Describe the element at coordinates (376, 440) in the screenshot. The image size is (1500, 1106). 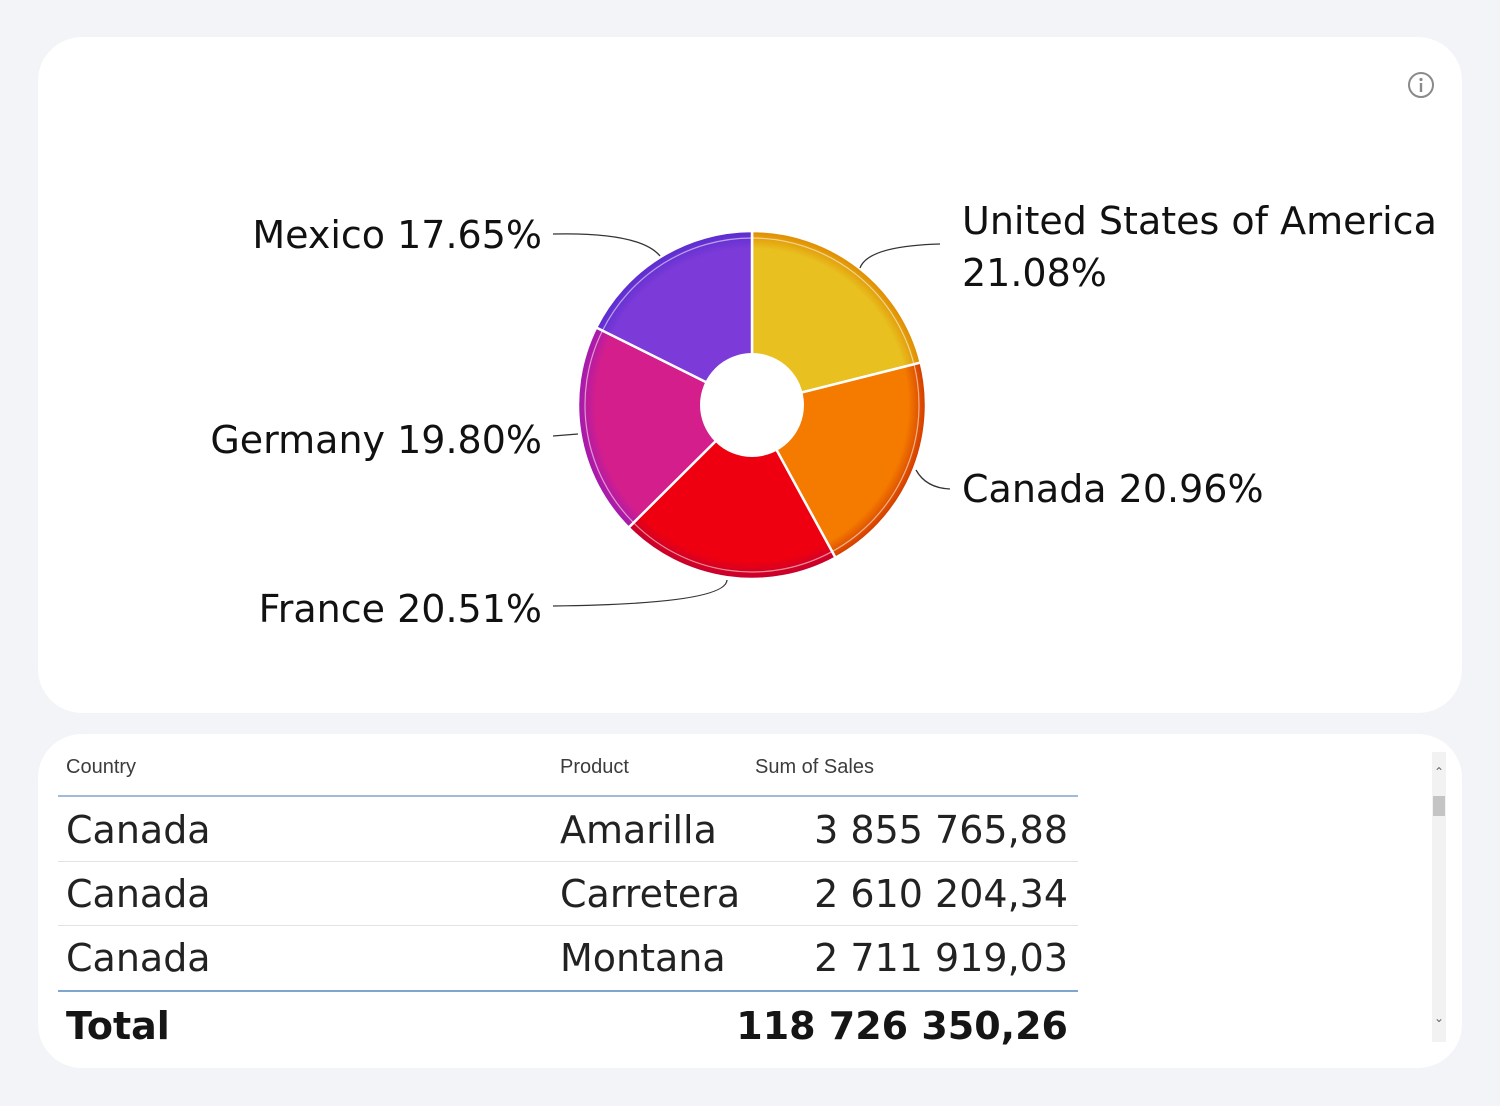
I see `slice-label: Germany 19.80%` at that location.